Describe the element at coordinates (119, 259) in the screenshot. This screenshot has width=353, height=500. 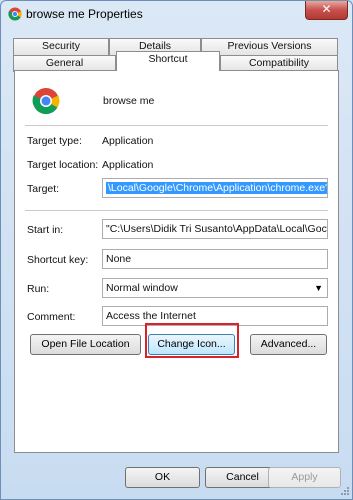
I see `shortcut-key-value: None` at that location.